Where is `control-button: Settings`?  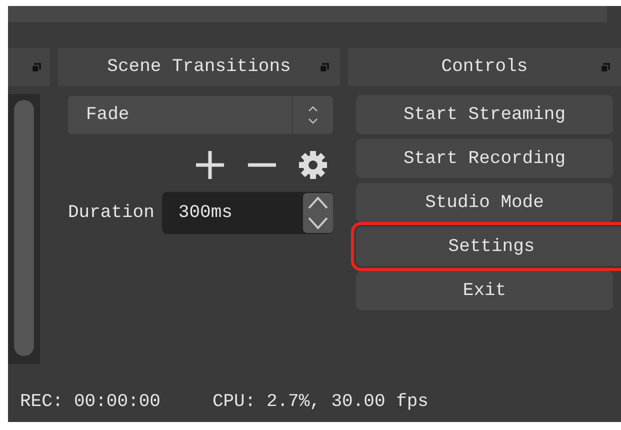 control-button: Settings is located at coordinates (488, 246).